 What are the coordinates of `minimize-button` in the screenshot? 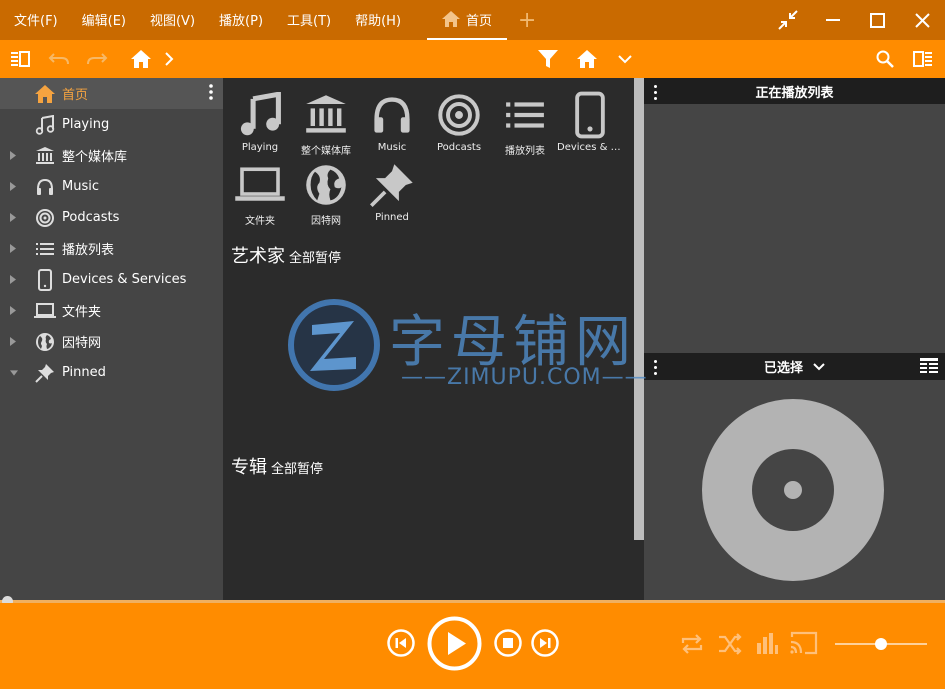 It's located at (832, 20).